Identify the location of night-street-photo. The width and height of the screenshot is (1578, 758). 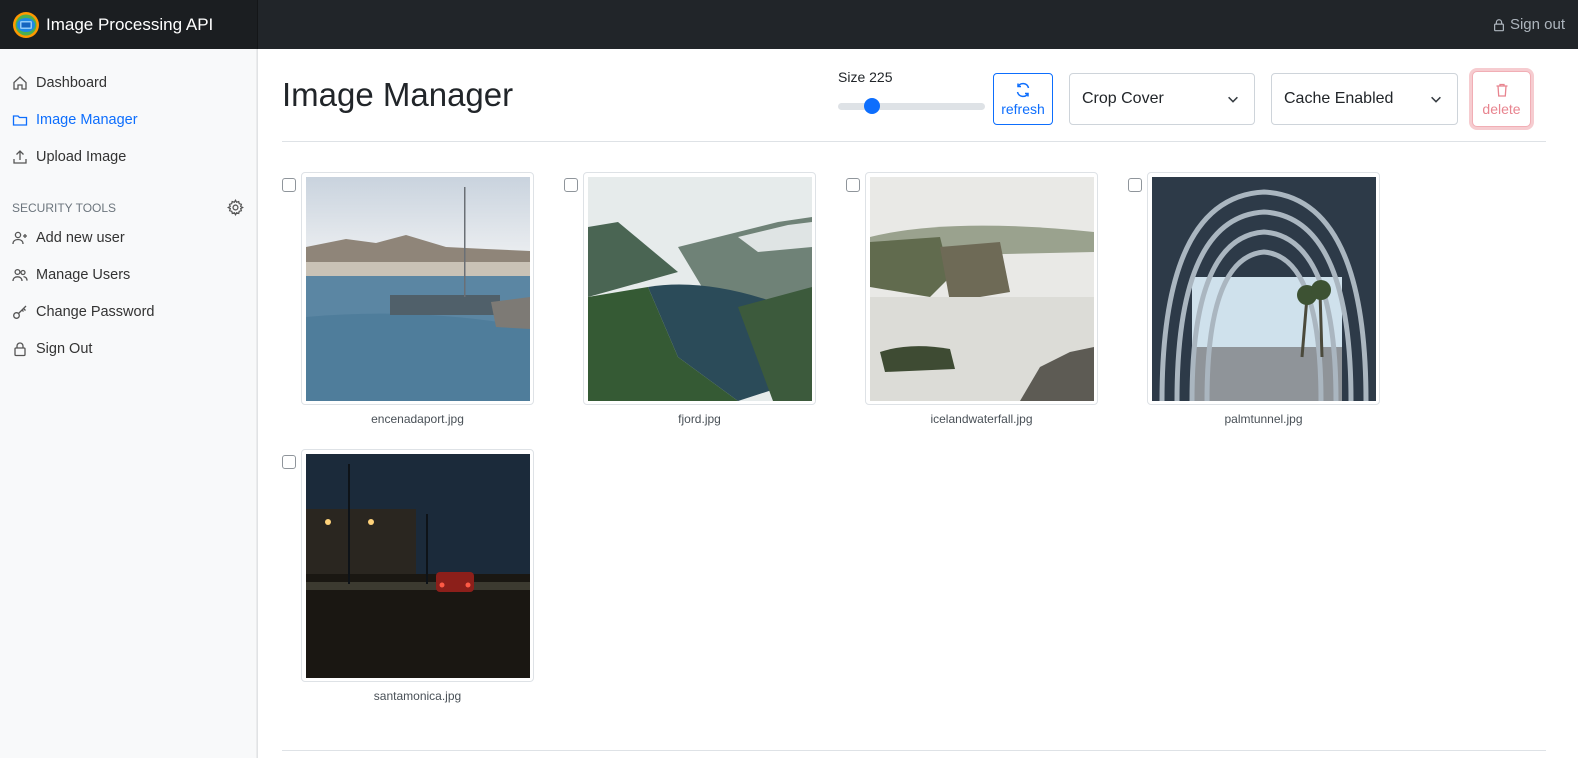
(418, 566).